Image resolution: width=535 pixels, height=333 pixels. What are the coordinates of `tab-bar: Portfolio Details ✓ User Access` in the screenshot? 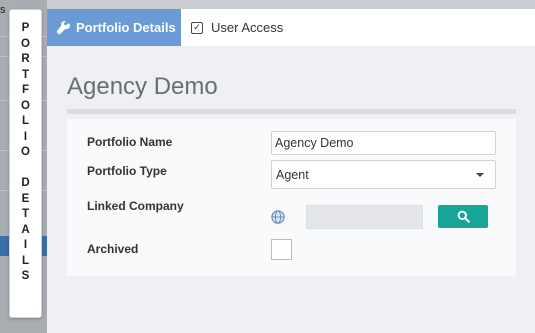 It's located at (291, 27).